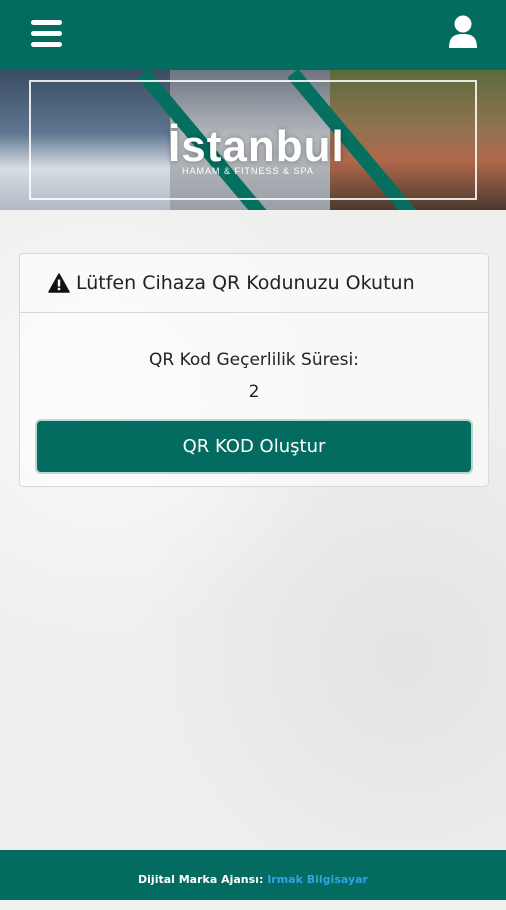  Describe the element at coordinates (201, 879) in the screenshot. I see `footer-prefix: Dijital Marka Ajansı:` at that location.